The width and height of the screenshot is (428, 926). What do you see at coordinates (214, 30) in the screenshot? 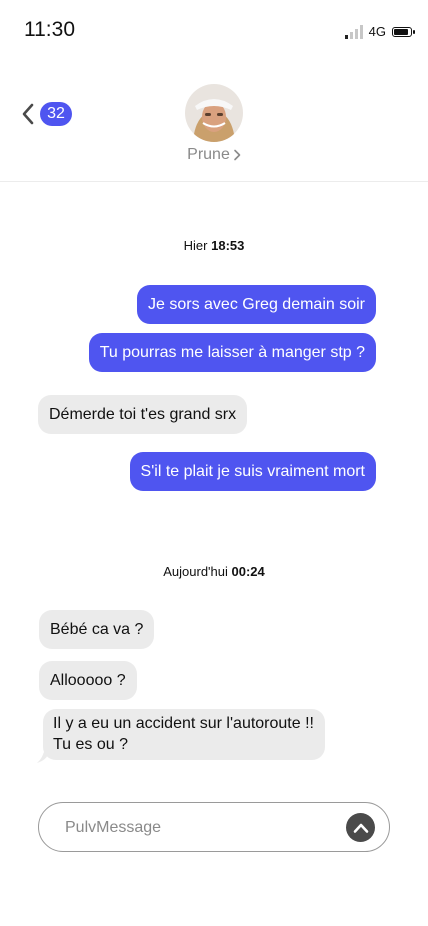
I see `status-bar: 11:30 4G` at bounding box center [214, 30].